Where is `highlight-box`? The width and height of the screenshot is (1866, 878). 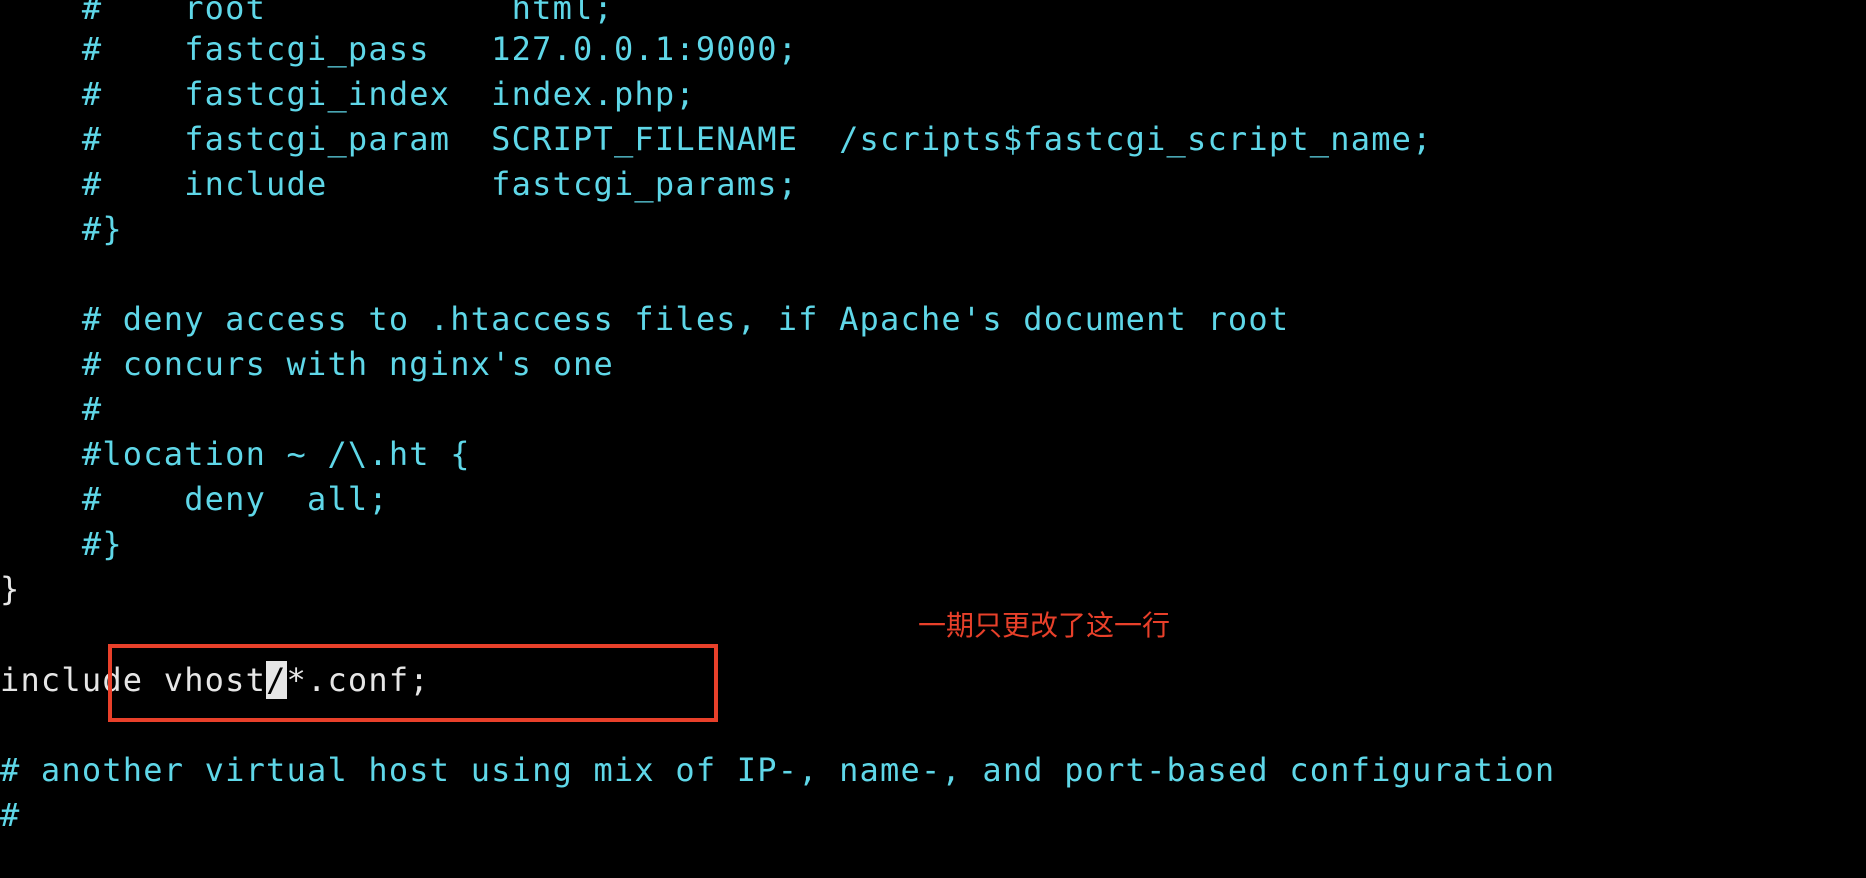
highlight-box is located at coordinates (413, 683).